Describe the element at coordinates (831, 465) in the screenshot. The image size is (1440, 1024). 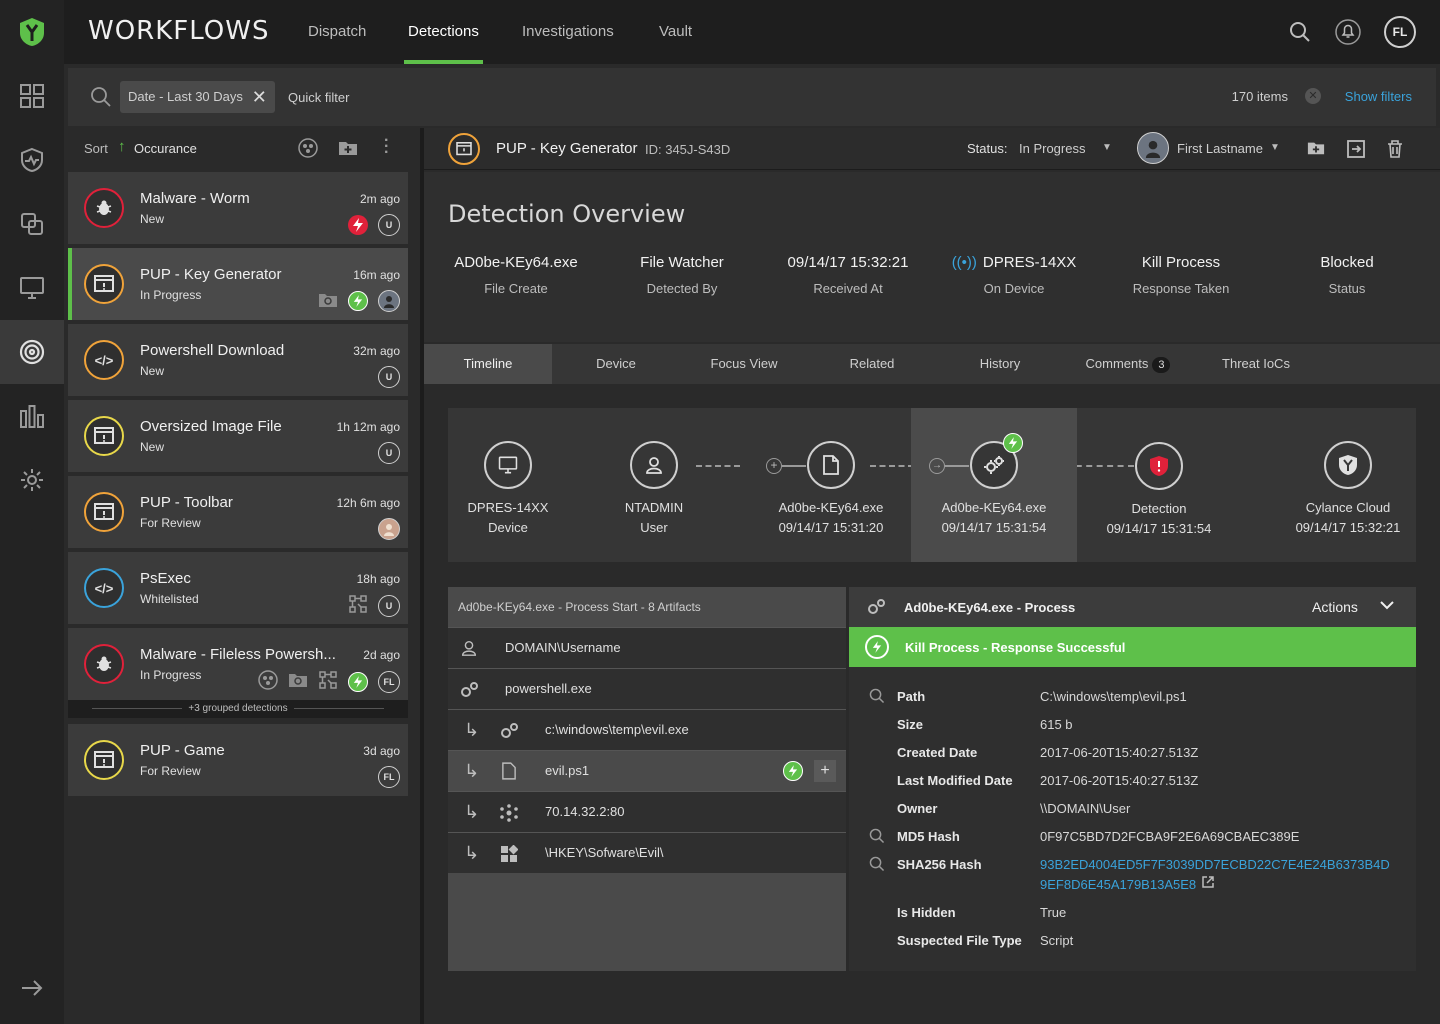
I see `file-icon` at that location.